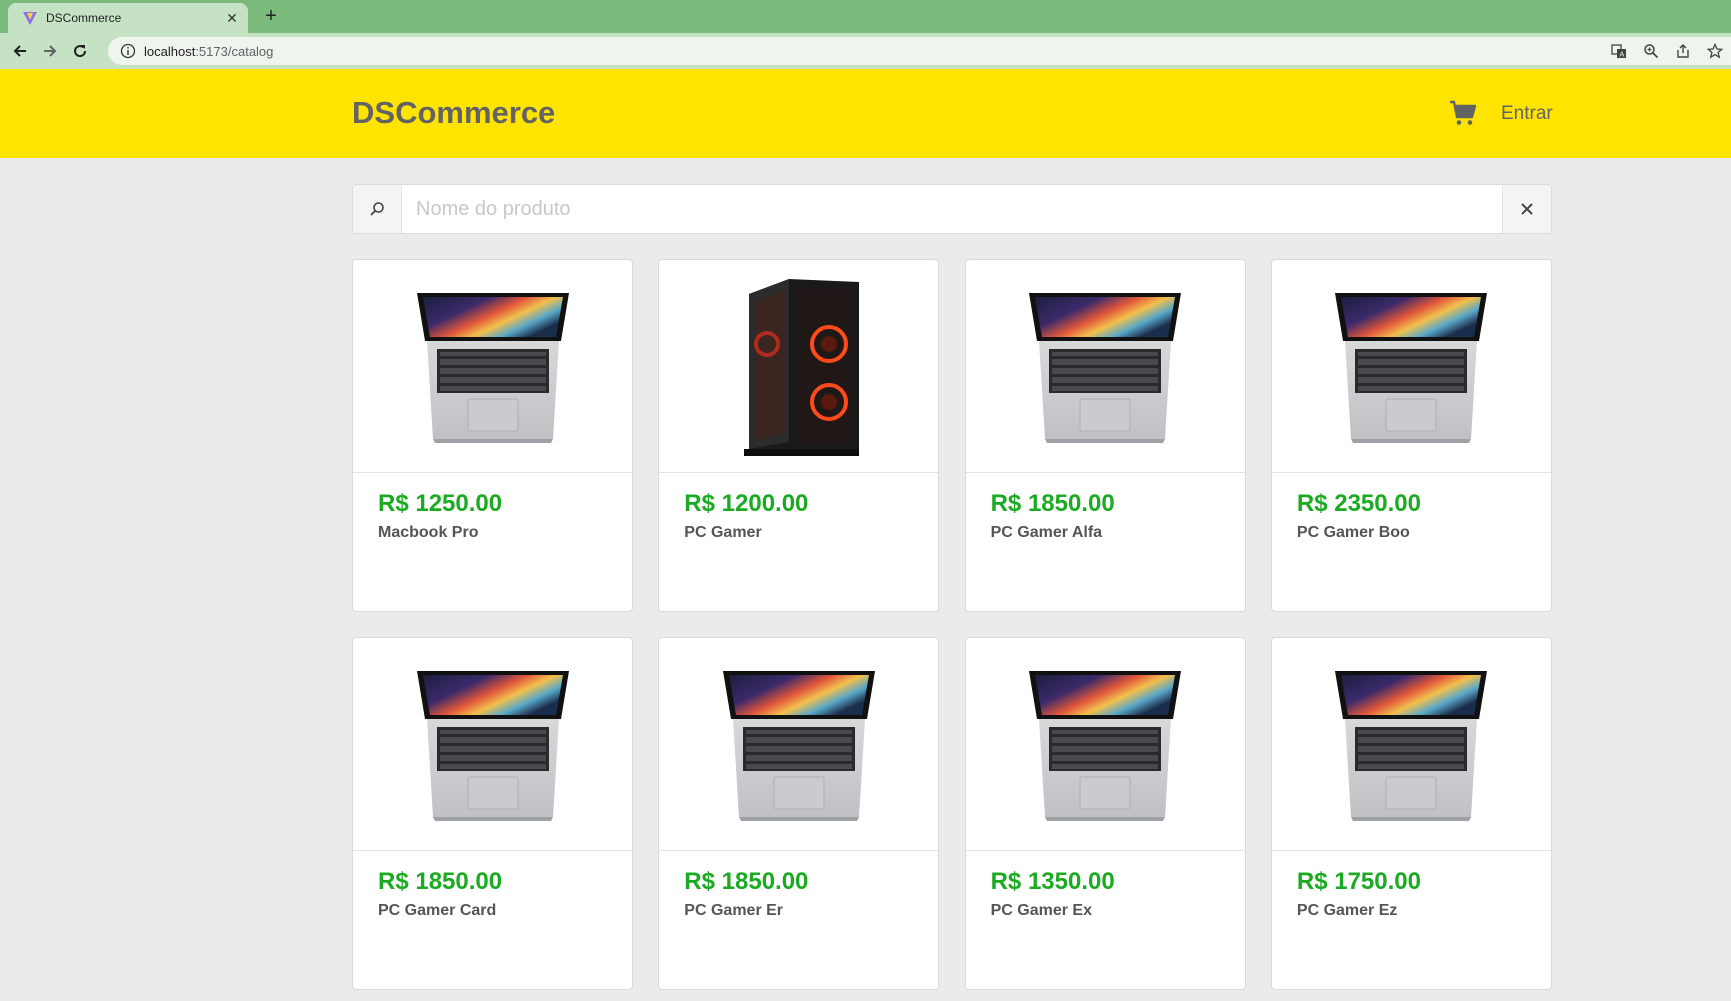 The width and height of the screenshot is (1731, 1001). What do you see at coordinates (865, 113) in the screenshot?
I see `app-header: DSCommerce Entrar` at bounding box center [865, 113].